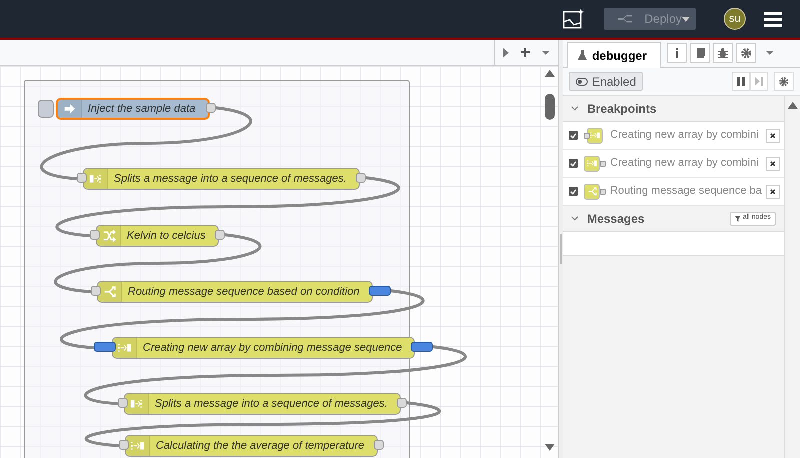 The height and width of the screenshot is (458, 800). What do you see at coordinates (133, 109) in the screenshot?
I see `flow-node: Inject the sample data` at bounding box center [133, 109].